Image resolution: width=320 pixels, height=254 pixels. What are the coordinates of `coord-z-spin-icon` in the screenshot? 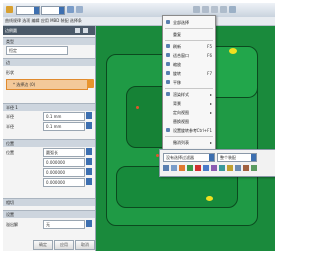 It's located at (89, 181).